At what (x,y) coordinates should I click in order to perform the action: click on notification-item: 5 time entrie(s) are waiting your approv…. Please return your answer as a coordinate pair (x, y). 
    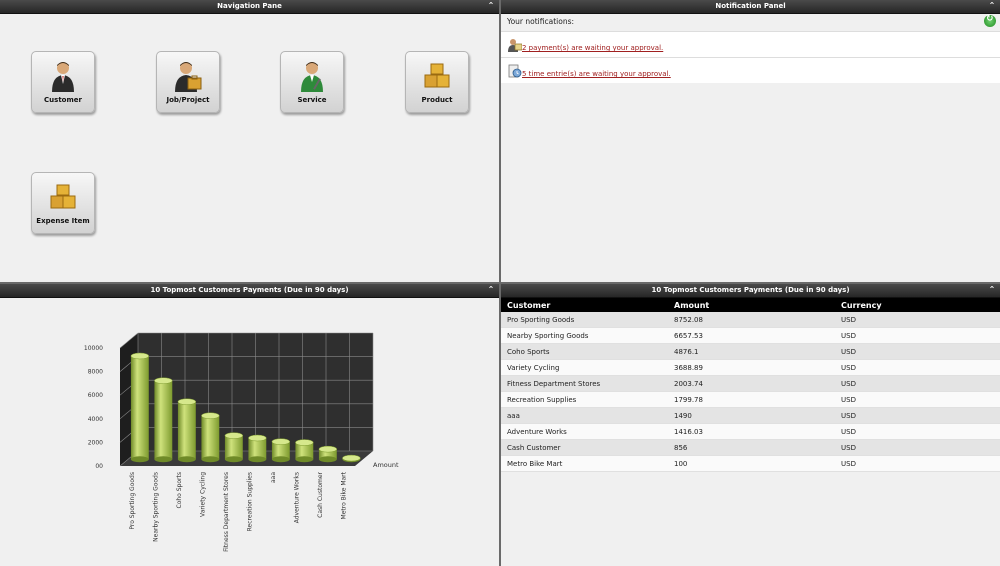
    Looking at the image, I should click on (750, 70).